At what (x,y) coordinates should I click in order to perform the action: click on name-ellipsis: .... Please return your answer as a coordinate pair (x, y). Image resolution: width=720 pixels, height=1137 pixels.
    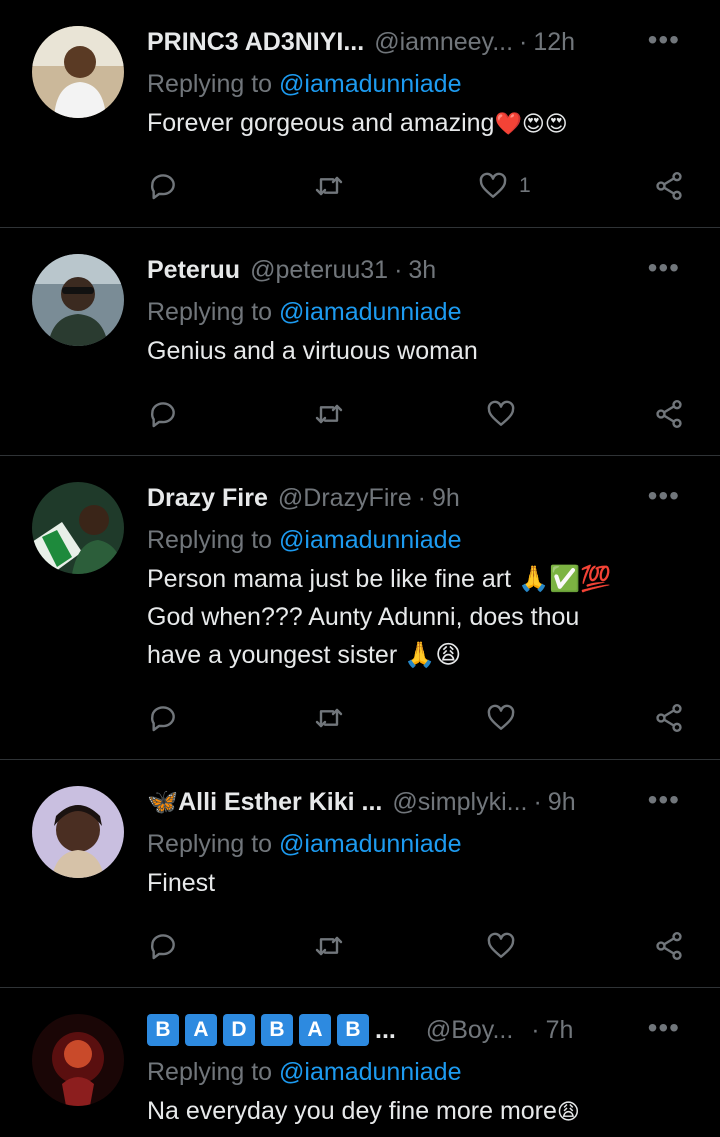
    Looking at the image, I should click on (385, 1030).